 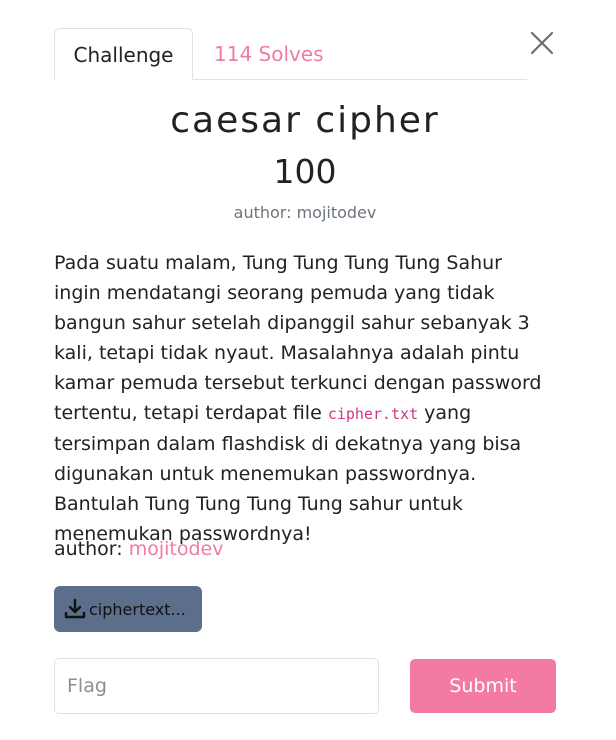 I want to click on challenge-author: author: mojitodev, so click(x=139, y=549).